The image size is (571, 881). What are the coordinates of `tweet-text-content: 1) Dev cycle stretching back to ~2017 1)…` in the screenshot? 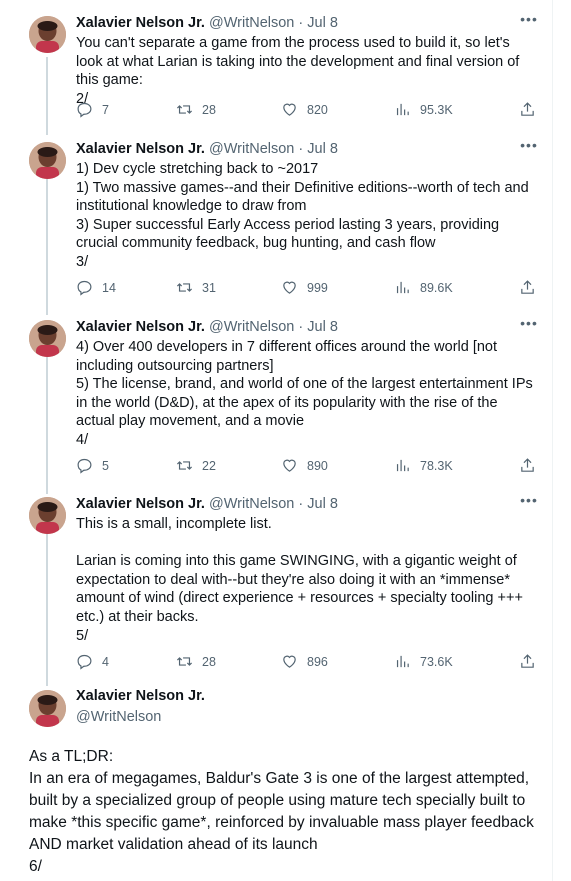 It's located at (302, 215).